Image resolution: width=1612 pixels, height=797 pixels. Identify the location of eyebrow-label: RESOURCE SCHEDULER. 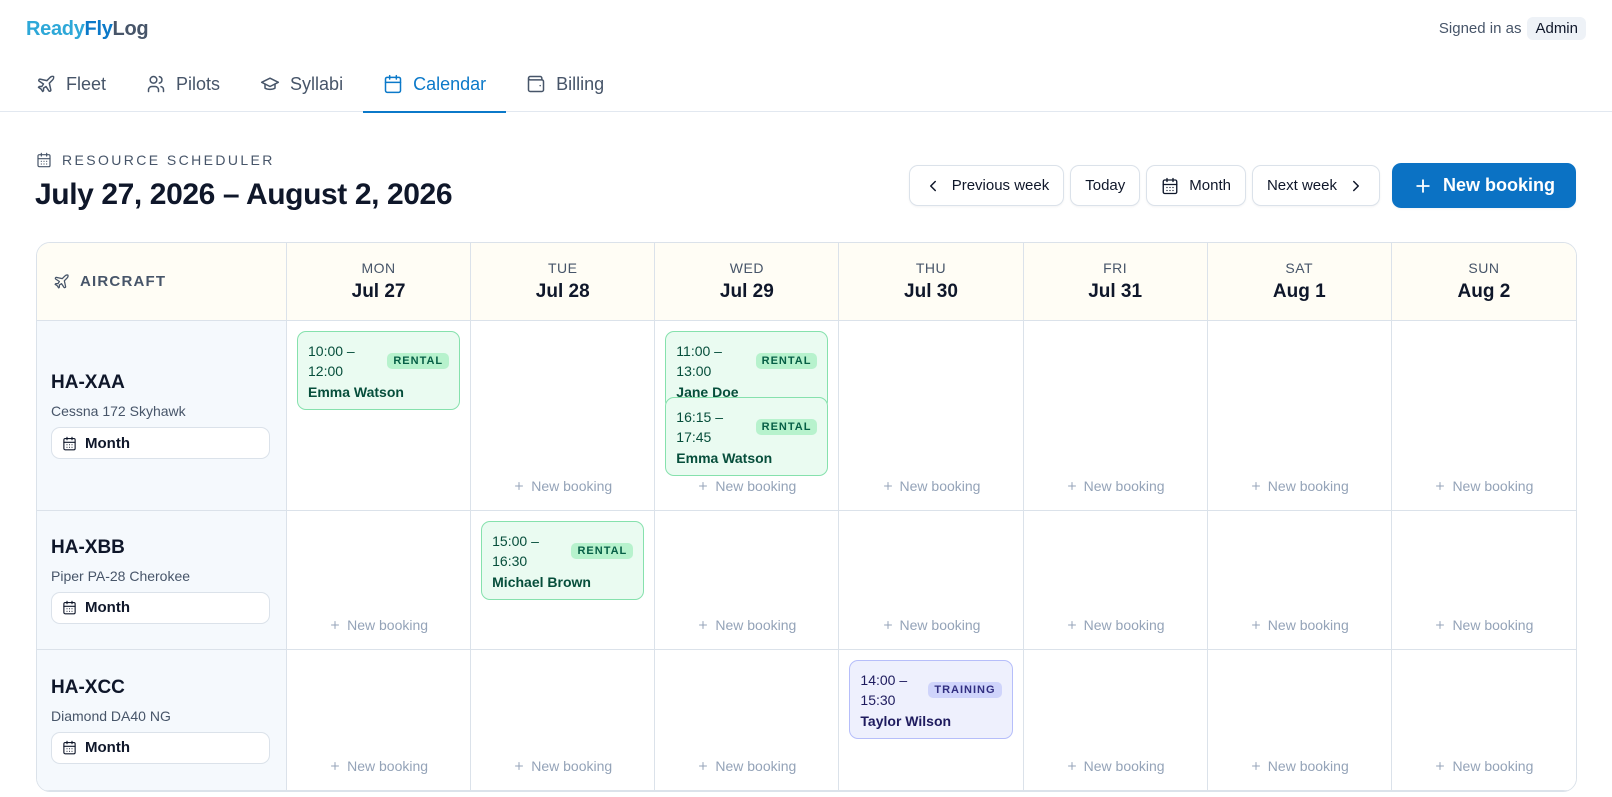
(168, 160).